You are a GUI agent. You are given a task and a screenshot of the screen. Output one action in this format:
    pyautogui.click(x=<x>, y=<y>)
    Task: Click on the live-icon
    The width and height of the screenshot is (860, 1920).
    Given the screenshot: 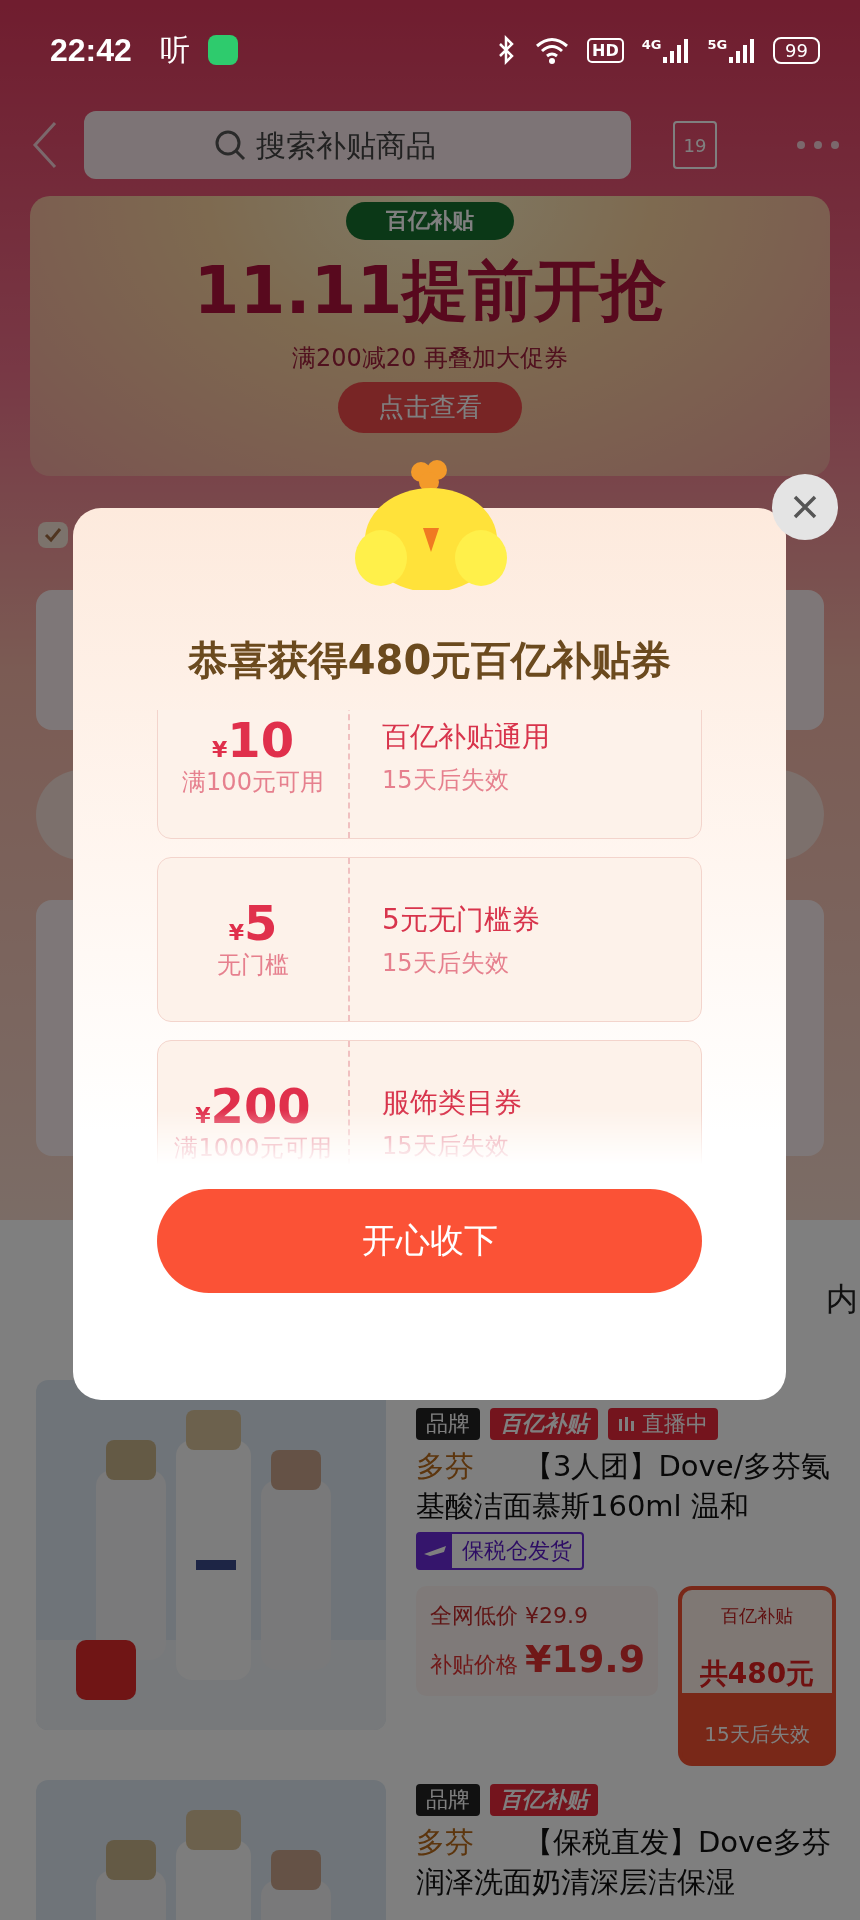 What is the action you would take?
    pyautogui.click(x=627, y=1424)
    